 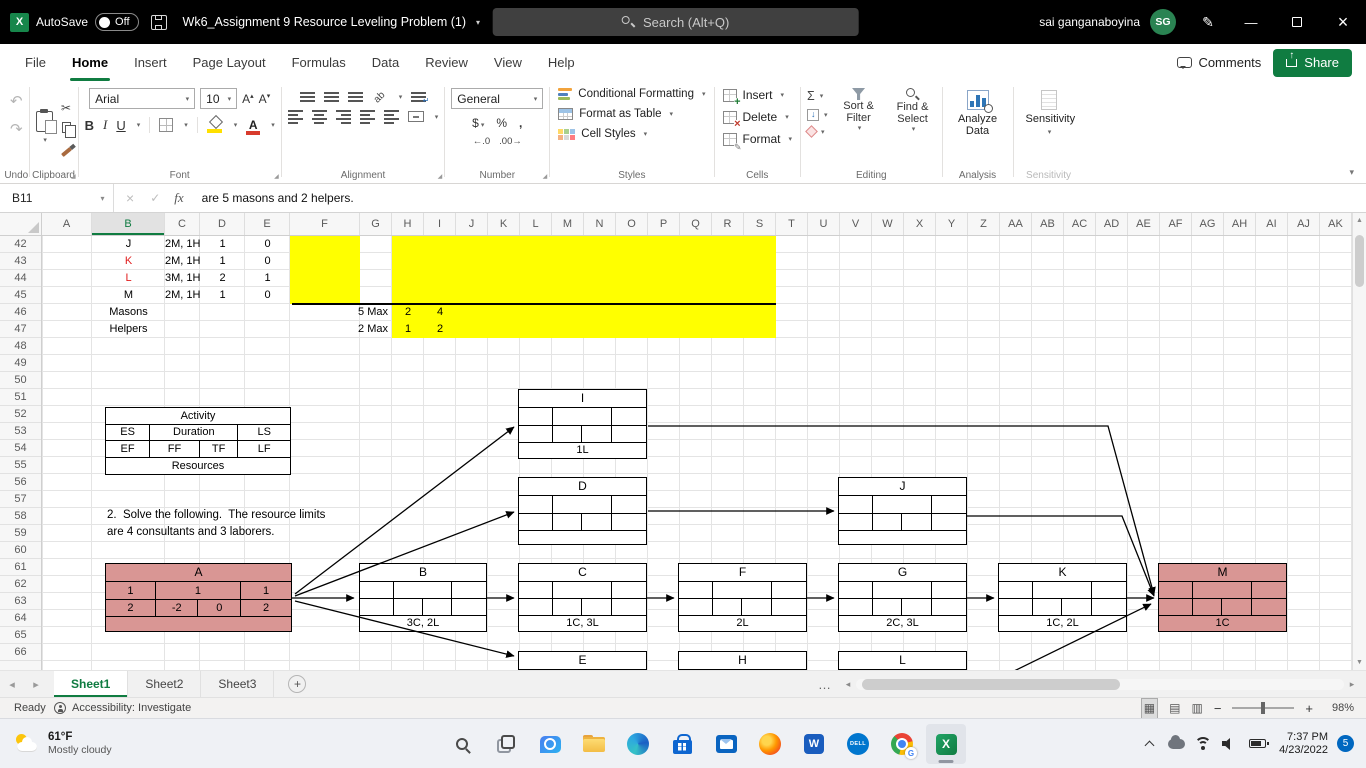 What do you see at coordinates (128, 198) in the screenshot?
I see `cancel-icon: ×` at bounding box center [128, 198].